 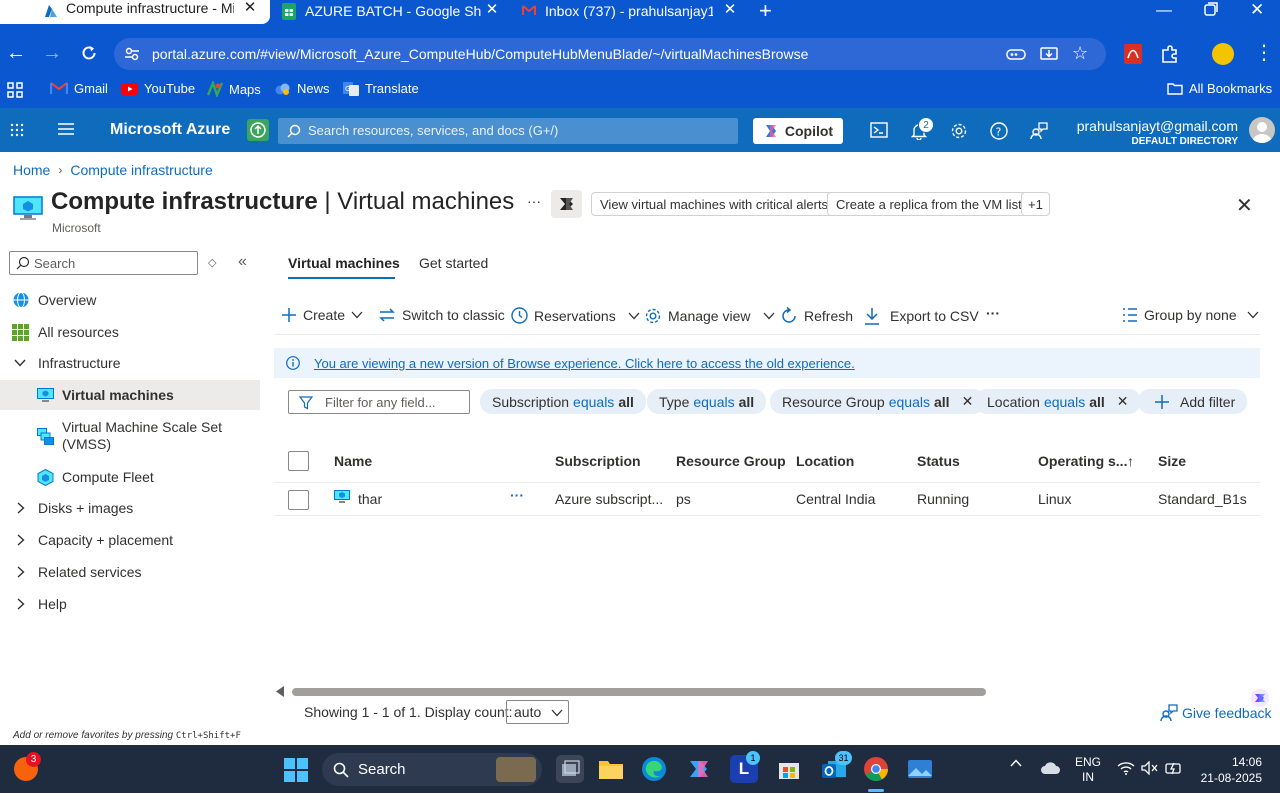 I want to click on page-more-button: ···, so click(x=534, y=201).